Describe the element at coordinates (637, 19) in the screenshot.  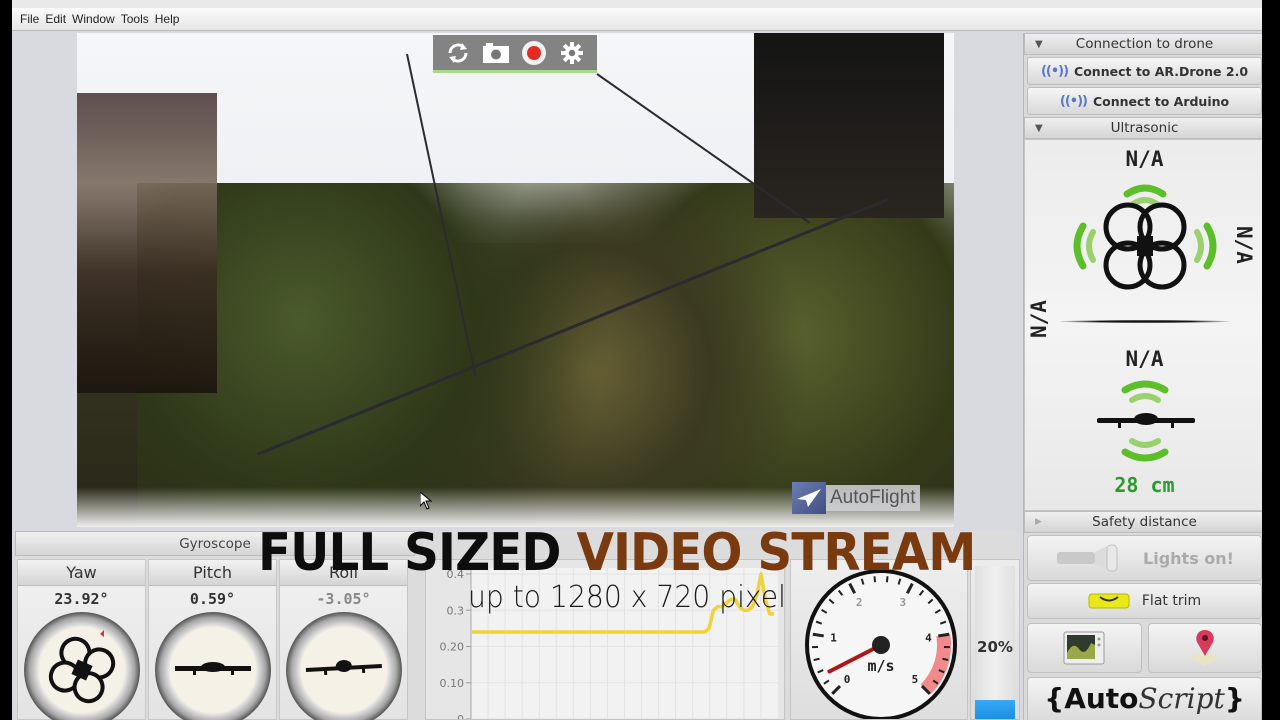
I see `menu-bar: File Edit Window Tools Help` at that location.